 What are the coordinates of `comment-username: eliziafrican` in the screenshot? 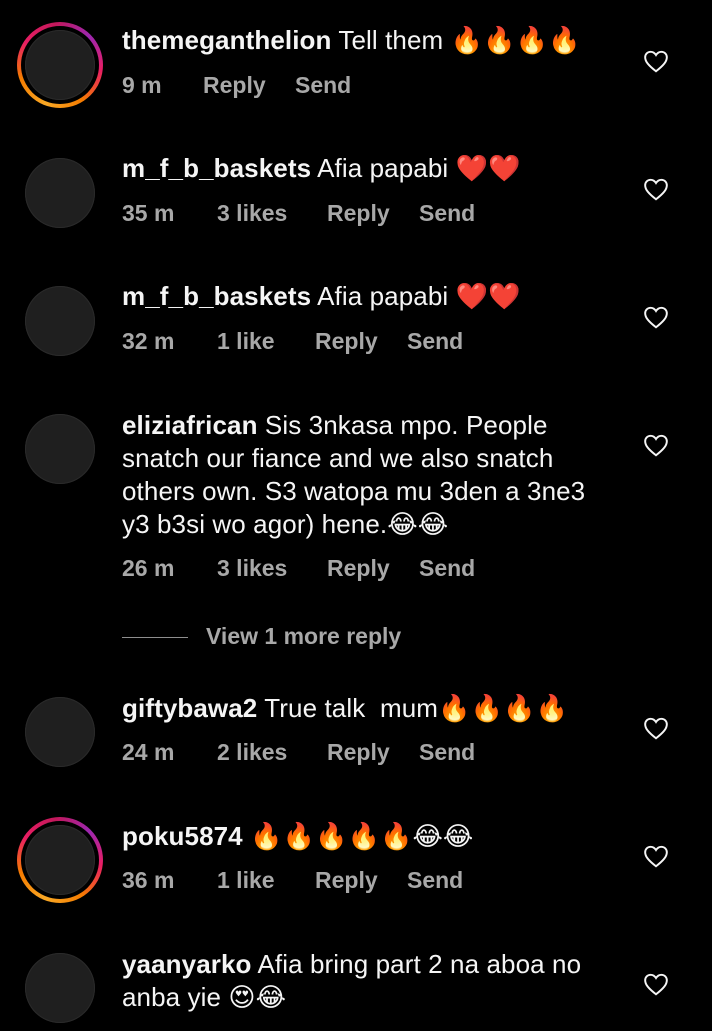 It's located at (190, 425).